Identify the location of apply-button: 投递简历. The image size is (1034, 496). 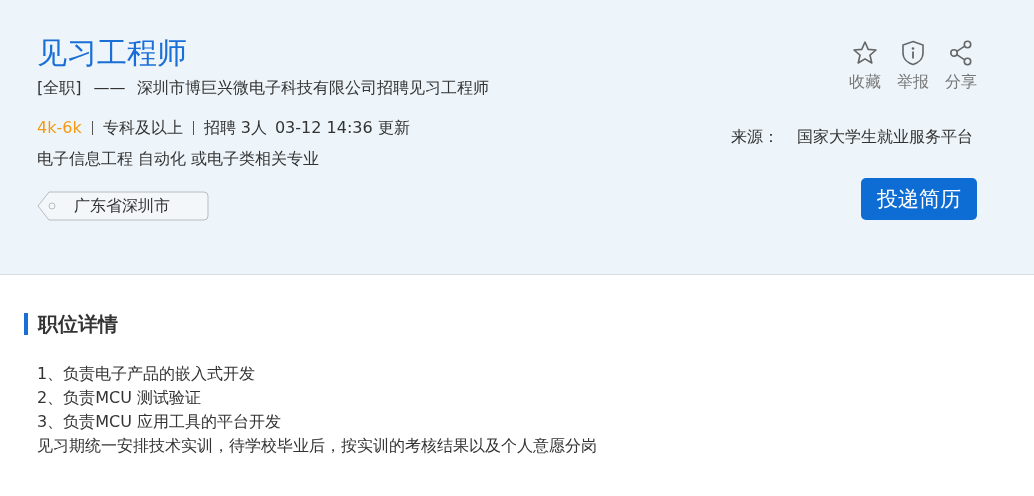
(919, 199).